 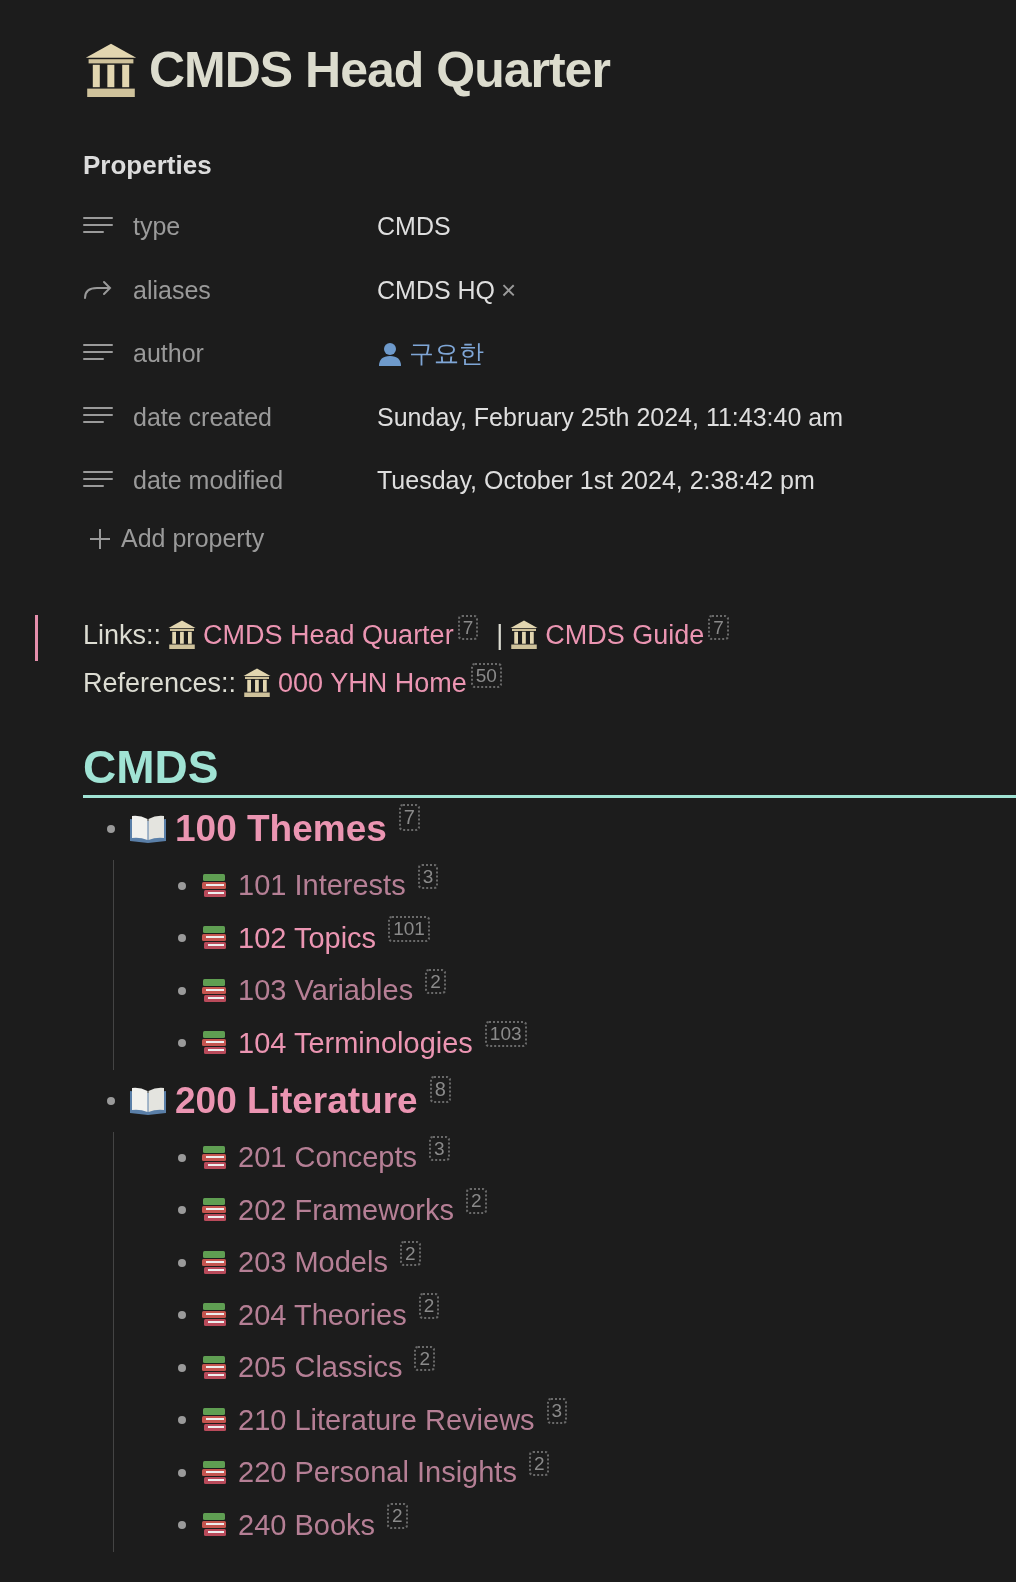 I want to click on note-link: CMDS Head Quarter, so click(x=328, y=634).